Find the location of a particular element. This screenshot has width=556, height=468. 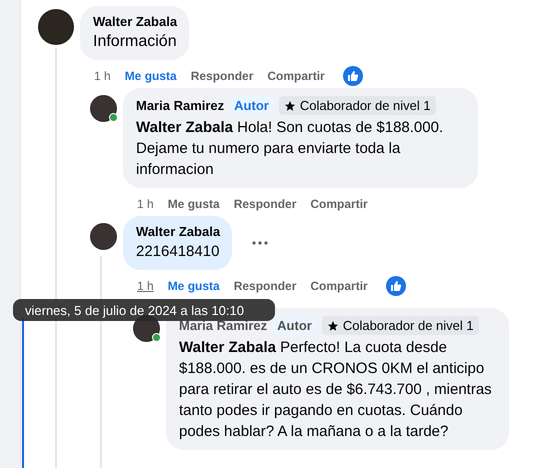

comment-text: Información is located at coordinates (135, 42).